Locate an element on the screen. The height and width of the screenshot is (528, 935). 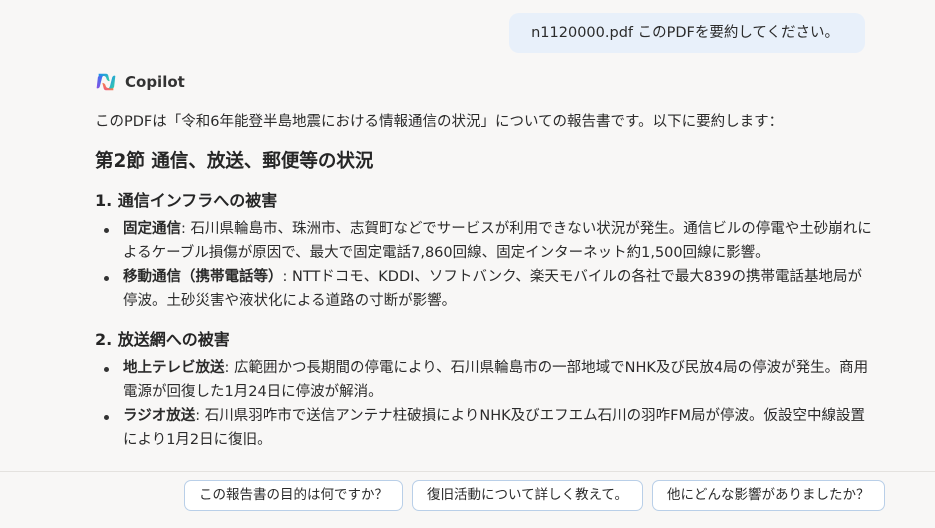
item-term: ラジオ放送 is located at coordinates (159, 416).